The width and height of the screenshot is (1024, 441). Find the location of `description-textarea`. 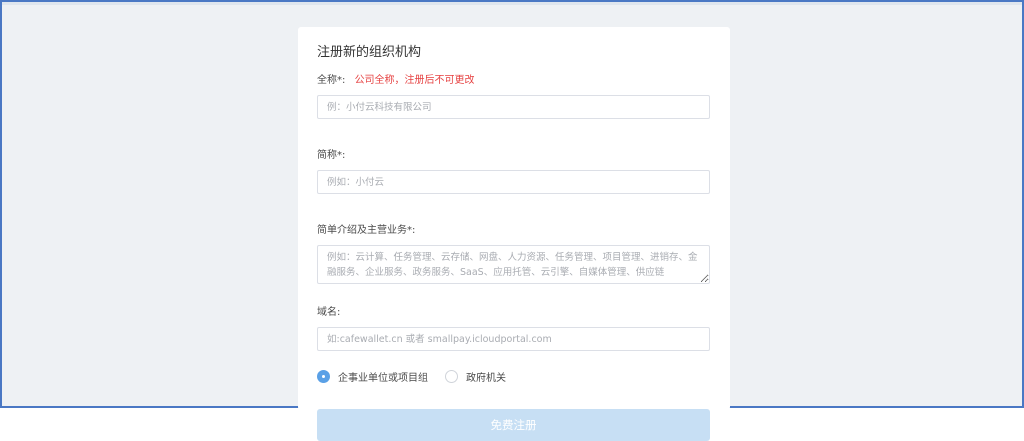

description-textarea is located at coordinates (513, 264).